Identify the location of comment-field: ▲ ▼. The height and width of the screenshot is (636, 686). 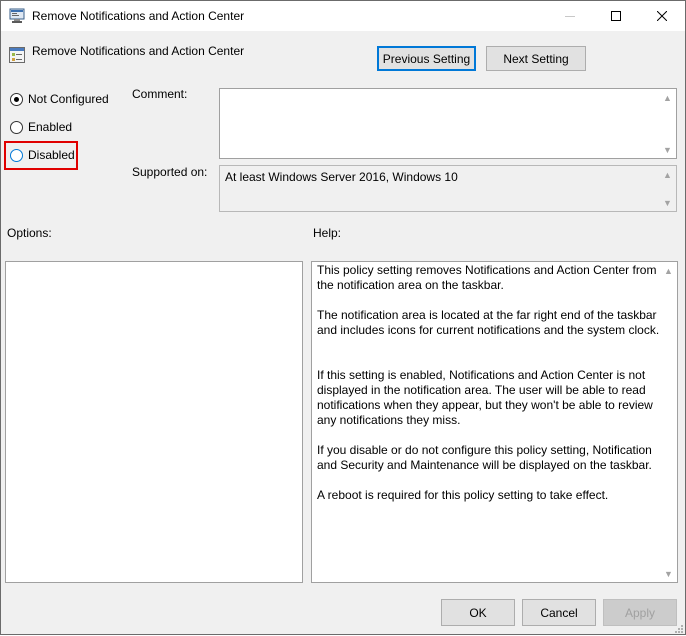
(448, 123).